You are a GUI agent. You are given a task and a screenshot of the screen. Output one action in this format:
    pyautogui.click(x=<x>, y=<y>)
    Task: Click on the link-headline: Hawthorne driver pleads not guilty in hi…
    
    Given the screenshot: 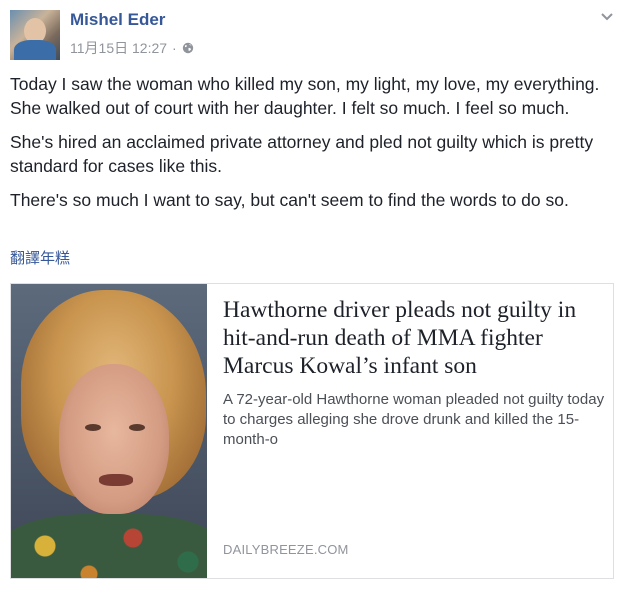 What is the action you would take?
    pyautogui.click(x=414, y=338)
    